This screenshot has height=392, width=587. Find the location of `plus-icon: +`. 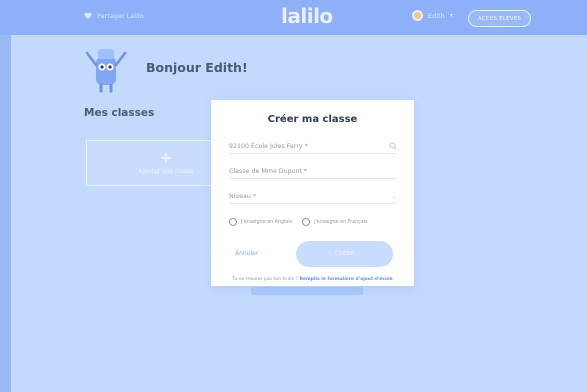

plus-icon: + is located at coordinates (166, 157).